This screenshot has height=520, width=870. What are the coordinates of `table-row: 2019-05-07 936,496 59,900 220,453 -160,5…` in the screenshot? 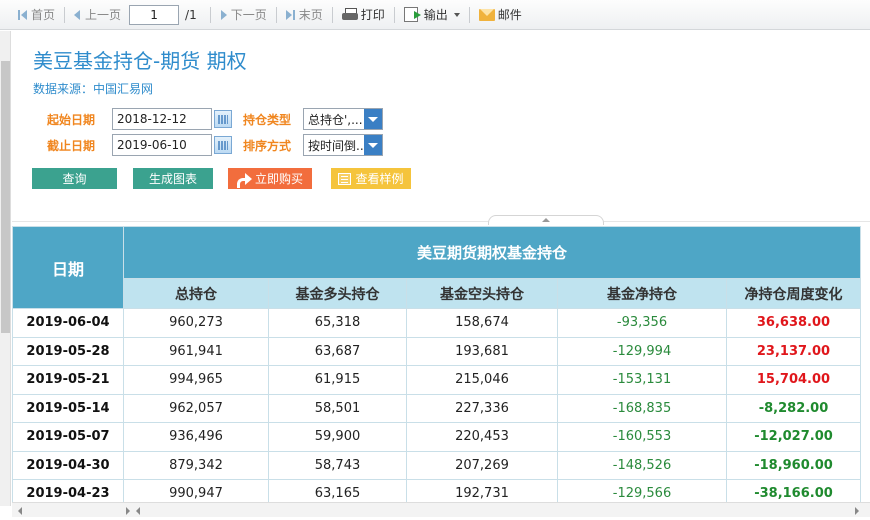 It's located at (436, 437).